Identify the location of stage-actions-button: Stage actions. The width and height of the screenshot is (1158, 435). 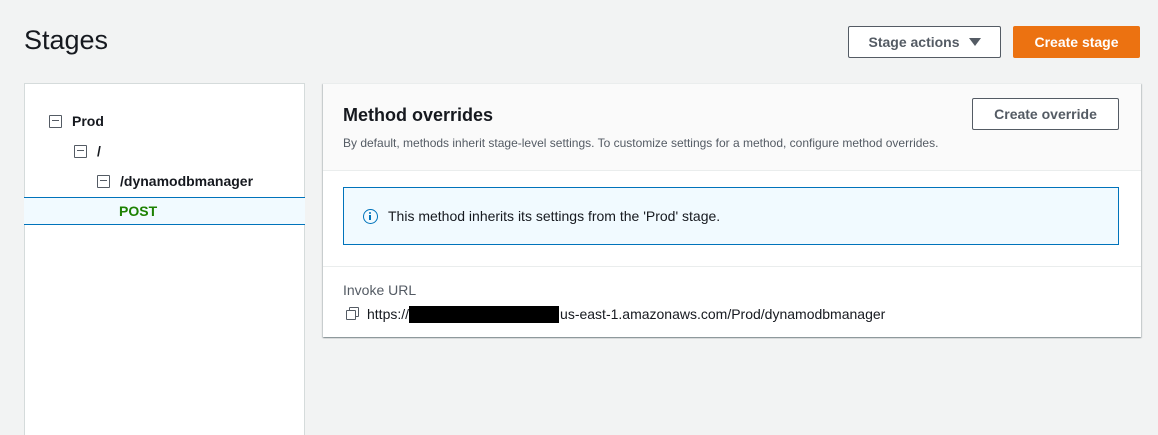
(924, 42).